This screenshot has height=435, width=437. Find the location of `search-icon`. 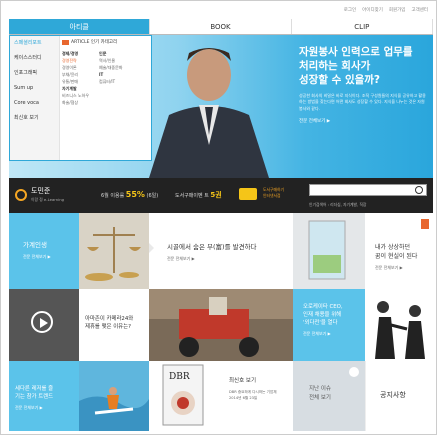

search-icon is located at coordinates (419, 190).